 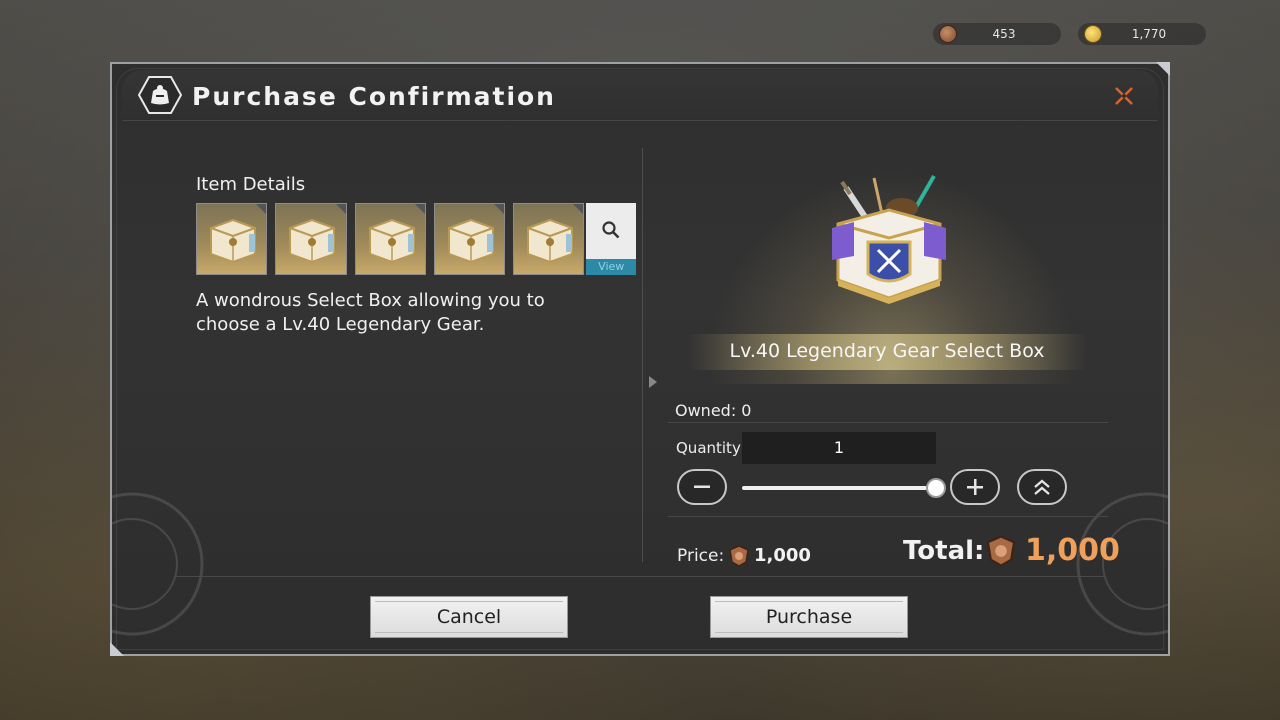 I want to click on price-value: 1,000, so click(x=782, y=555).